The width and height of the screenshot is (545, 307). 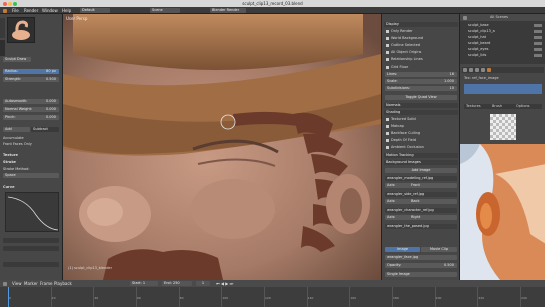 I want to click on subtract-button: Subtract, so click(x=45, y=129).